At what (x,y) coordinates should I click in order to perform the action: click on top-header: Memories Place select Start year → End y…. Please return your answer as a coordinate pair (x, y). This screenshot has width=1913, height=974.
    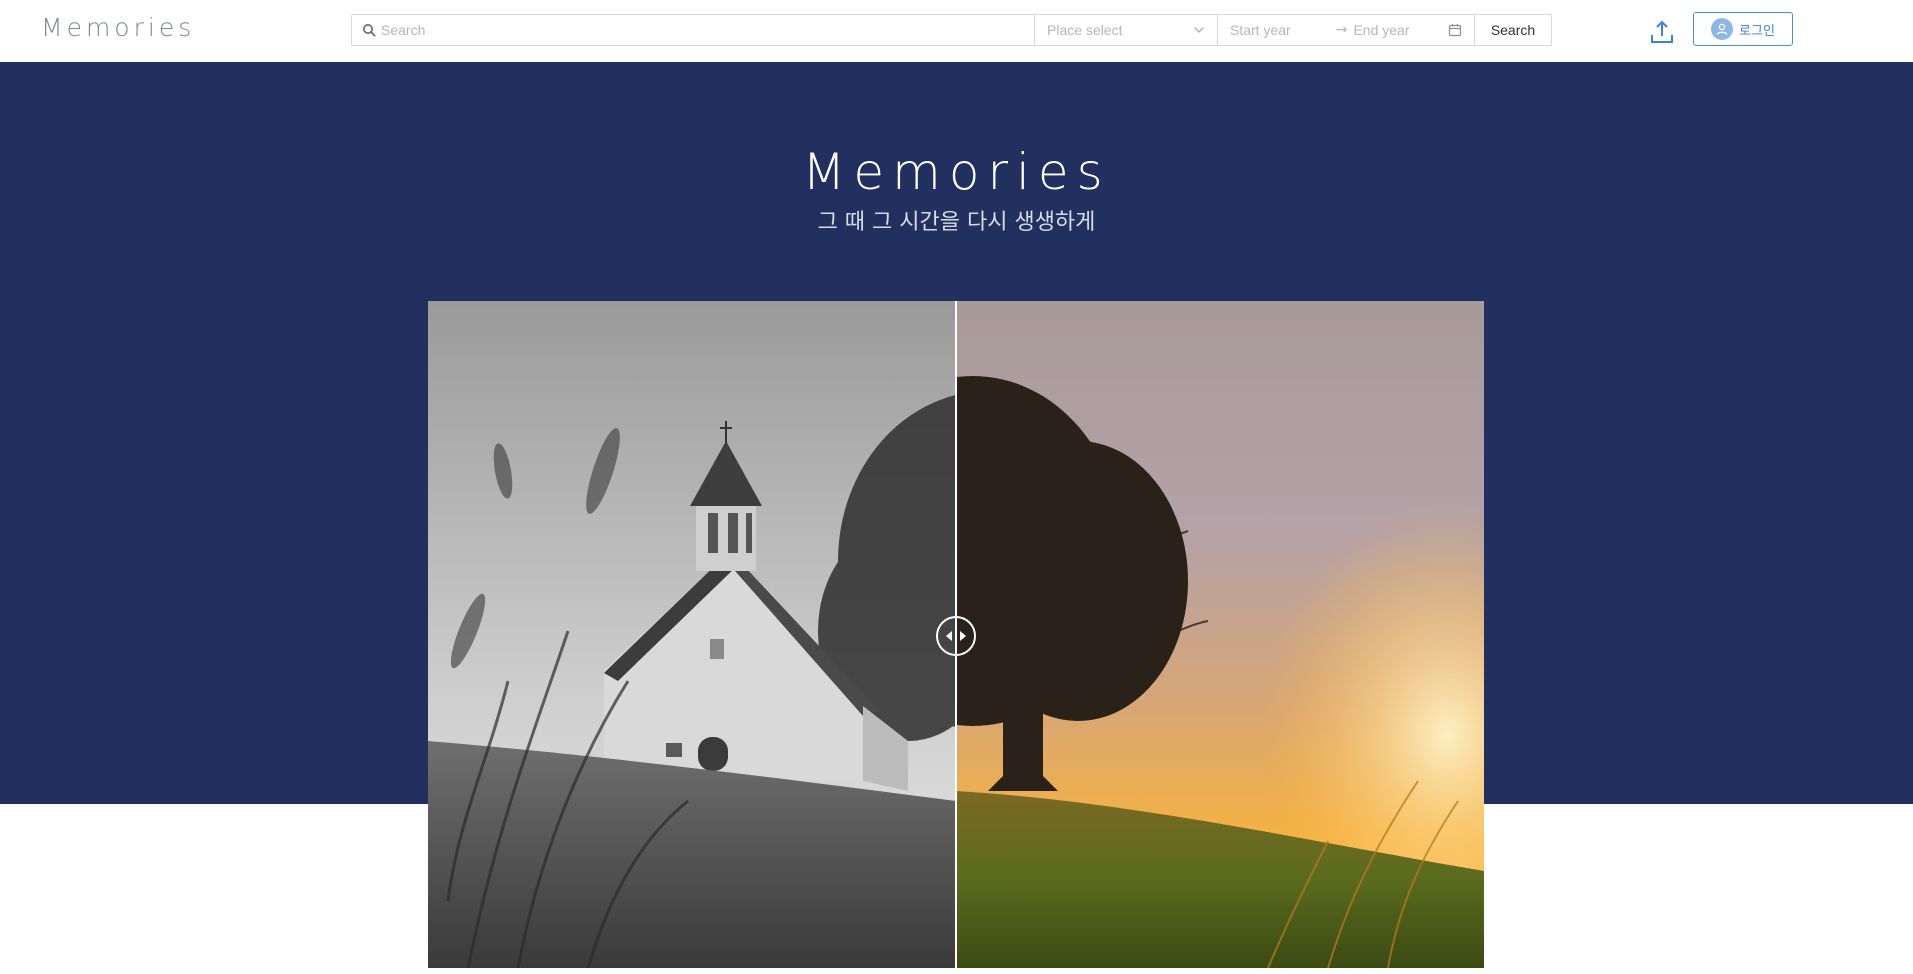
    Looking at the image, I should click on (956, 31).